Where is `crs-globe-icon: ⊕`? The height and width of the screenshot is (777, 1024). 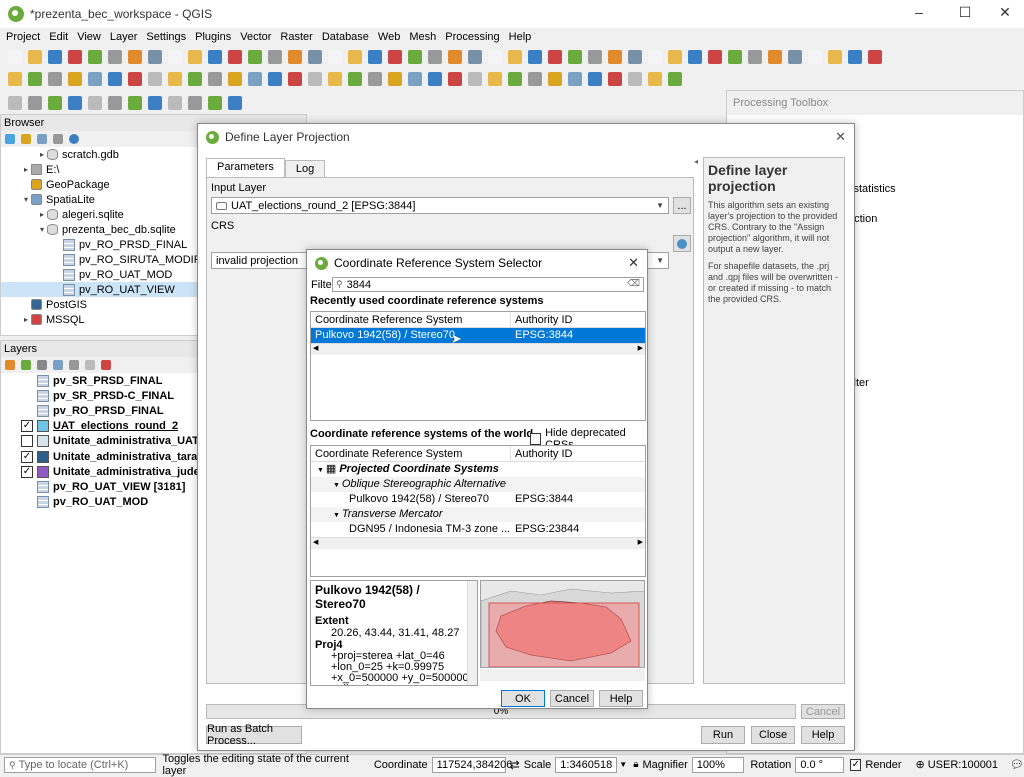 crs-globe-icon: ⊕ is located at coordinates (920, 764).